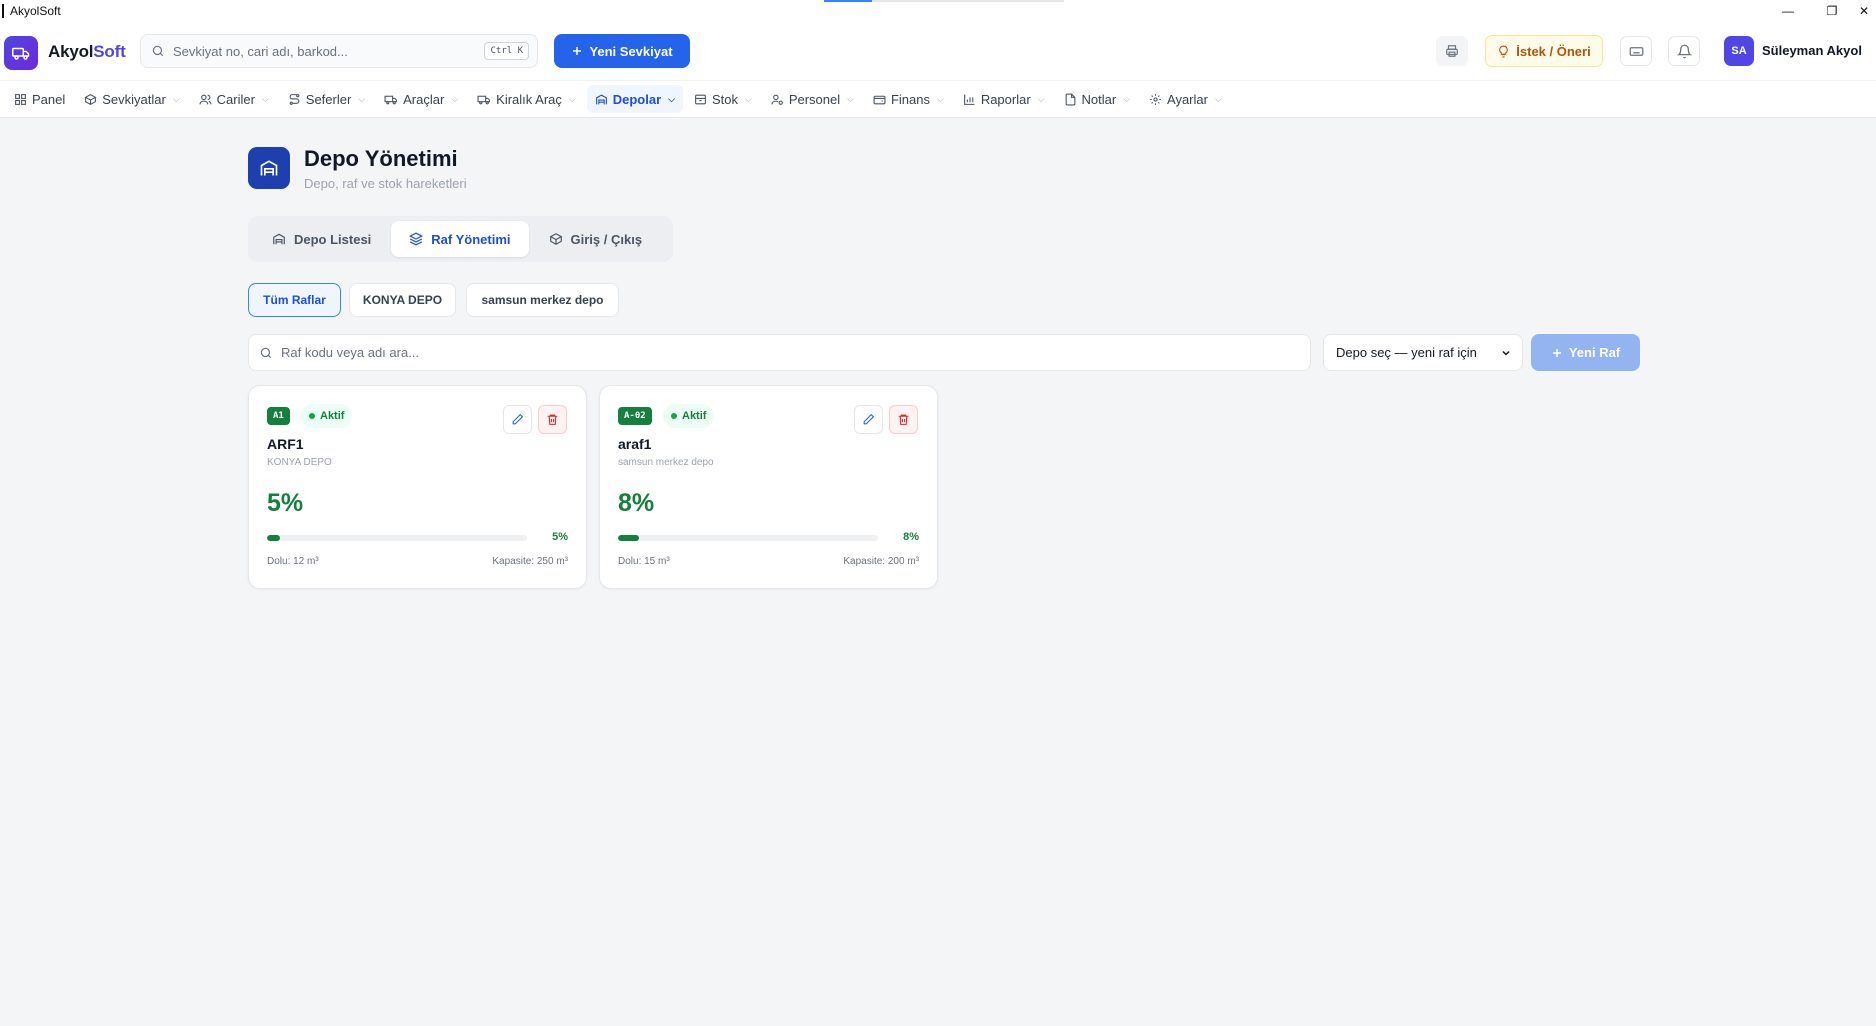 This screenshot has height=1026, width=1876. I want to click on depot-select-value: Depo seç — yeni raf için, so click(1406, 352).